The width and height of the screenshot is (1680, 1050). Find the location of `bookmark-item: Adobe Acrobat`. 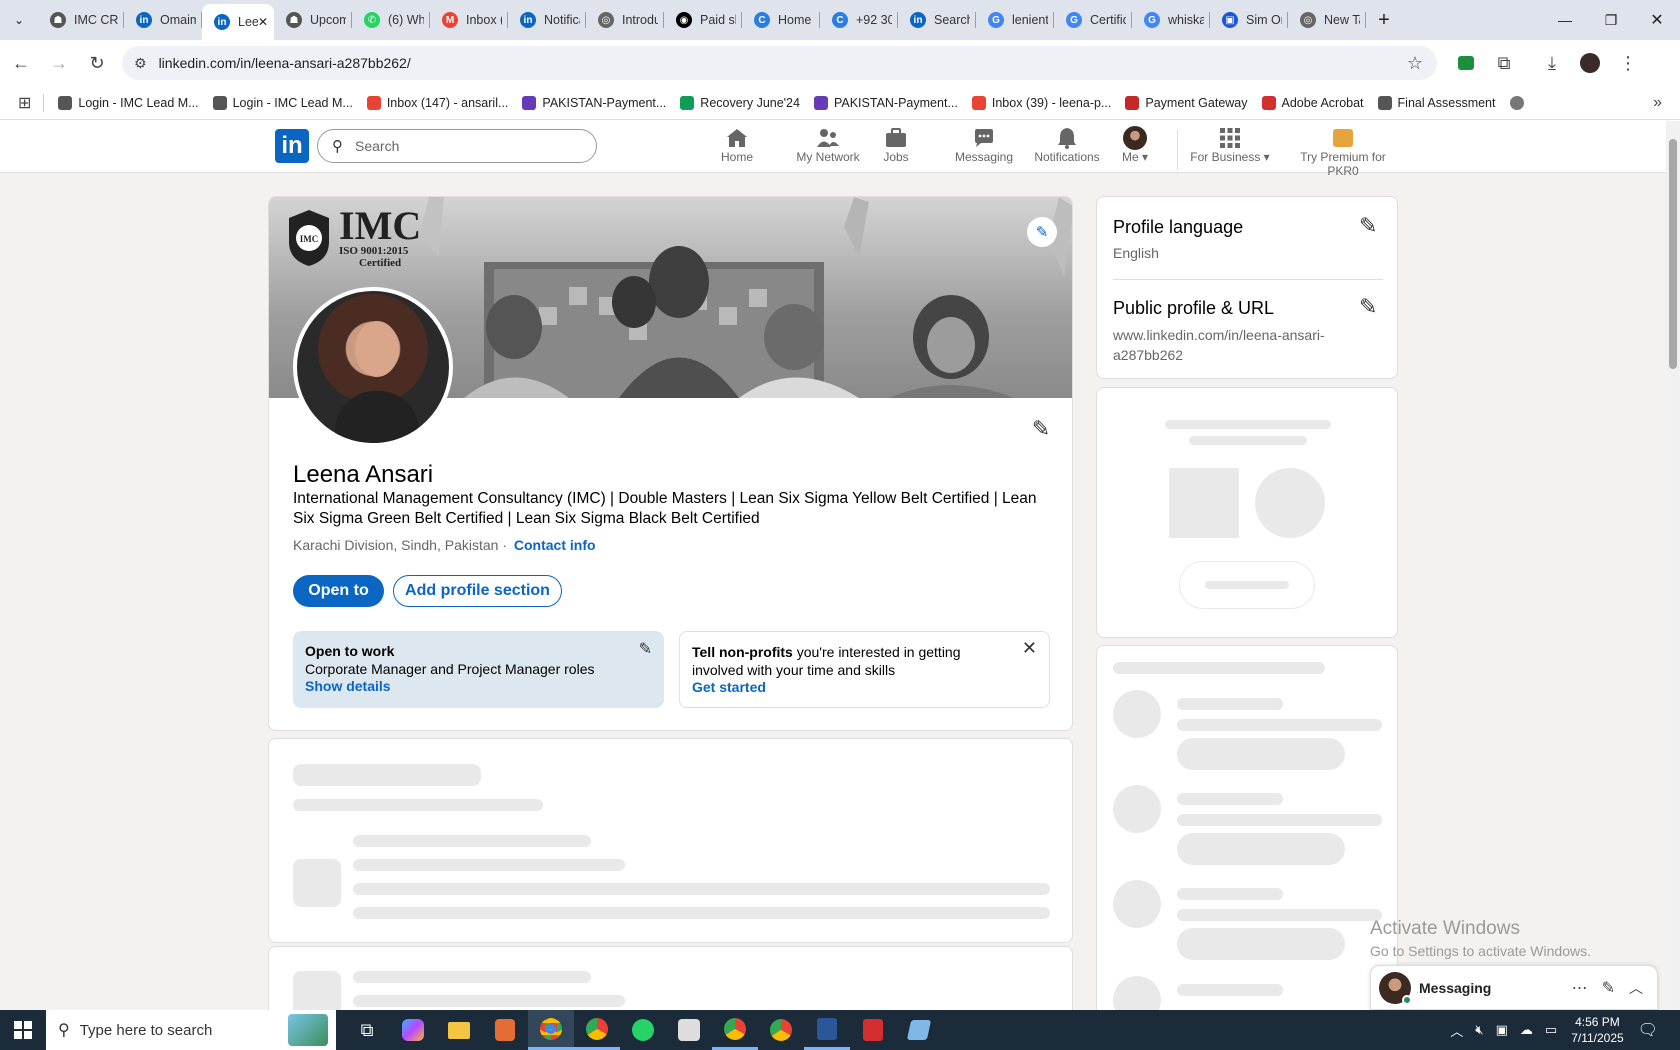

bookmark-item: Adobe Acrobat is located at coordinates (1312, 102).